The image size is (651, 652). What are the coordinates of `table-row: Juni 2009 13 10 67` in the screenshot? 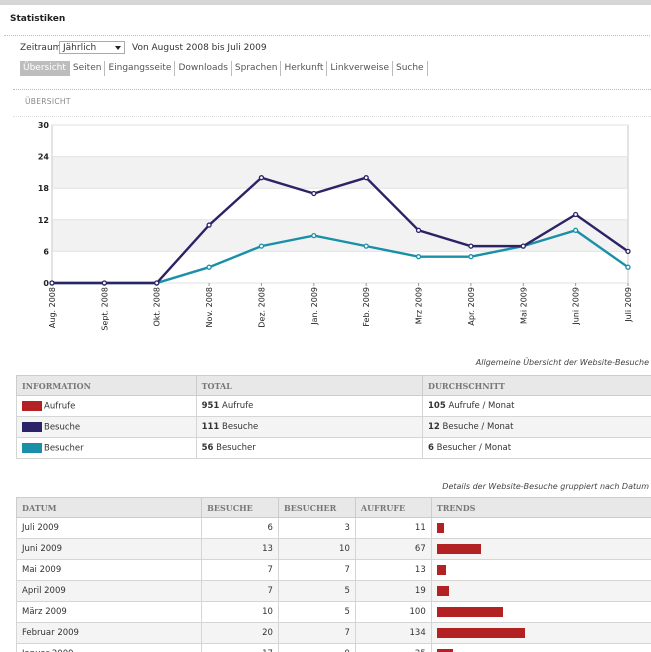 It's located at (333, 549).